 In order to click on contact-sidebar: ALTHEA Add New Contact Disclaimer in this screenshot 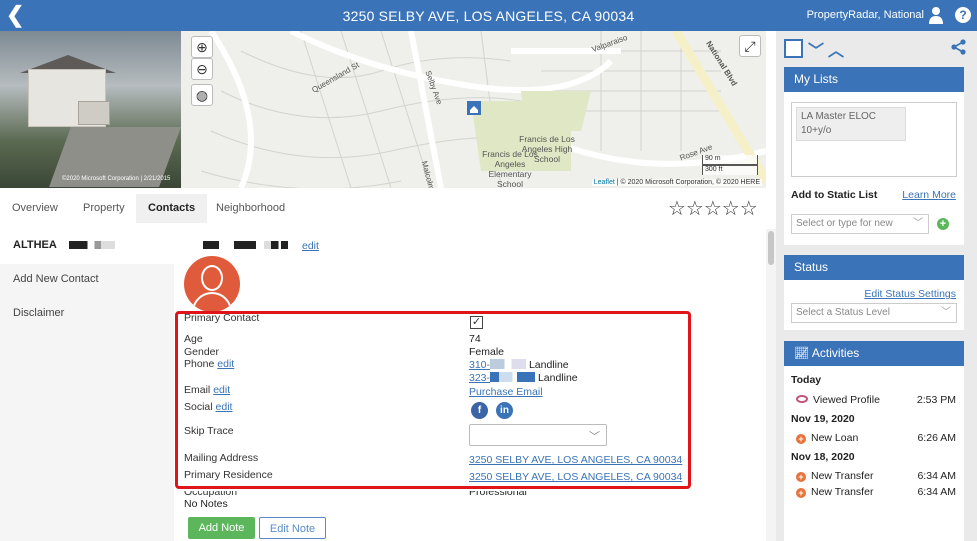, I will do `click(87, 385)`.